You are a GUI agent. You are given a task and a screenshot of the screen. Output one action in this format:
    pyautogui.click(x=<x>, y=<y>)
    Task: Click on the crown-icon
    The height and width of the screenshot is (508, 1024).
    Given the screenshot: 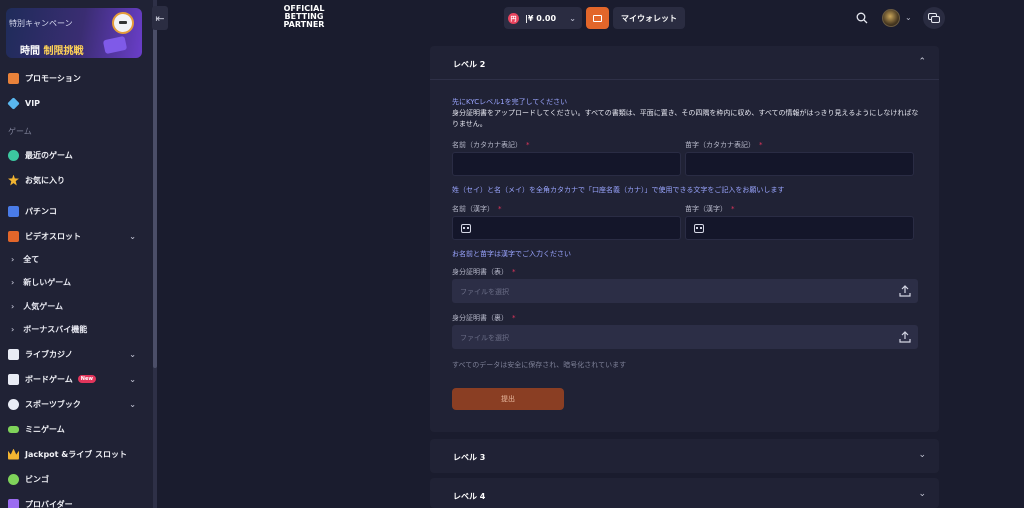 What is the action you would take?
    pyautogui.click(x=13, y=454)
    